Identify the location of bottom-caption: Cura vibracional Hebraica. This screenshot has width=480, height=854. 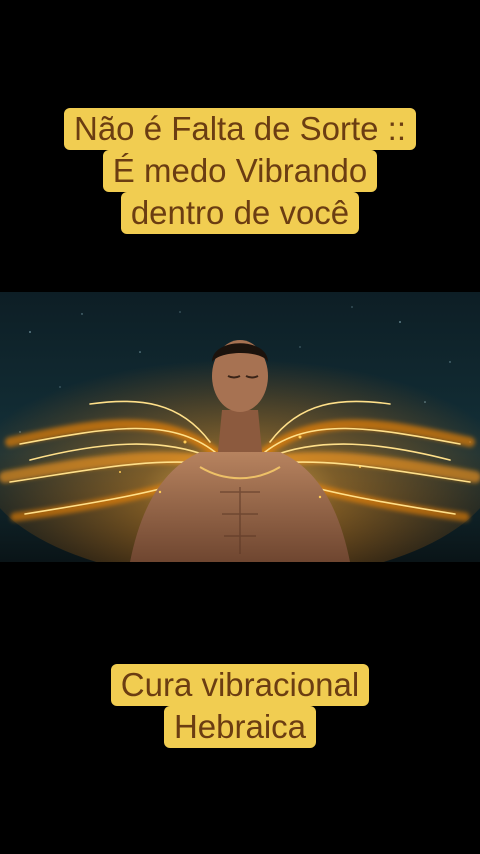
(240, 706).